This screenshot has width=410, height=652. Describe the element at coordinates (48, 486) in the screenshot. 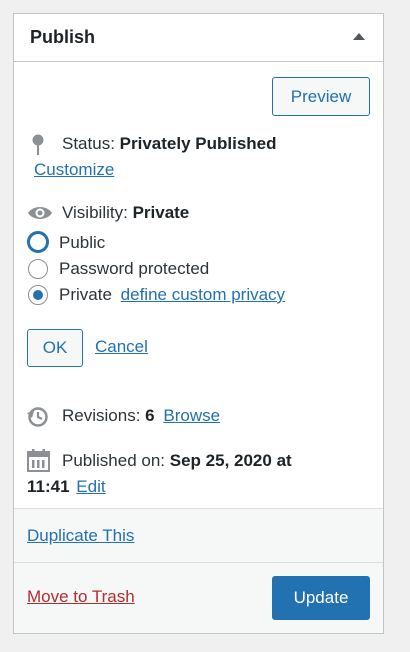

I see `published-time: 11:41` at that location.